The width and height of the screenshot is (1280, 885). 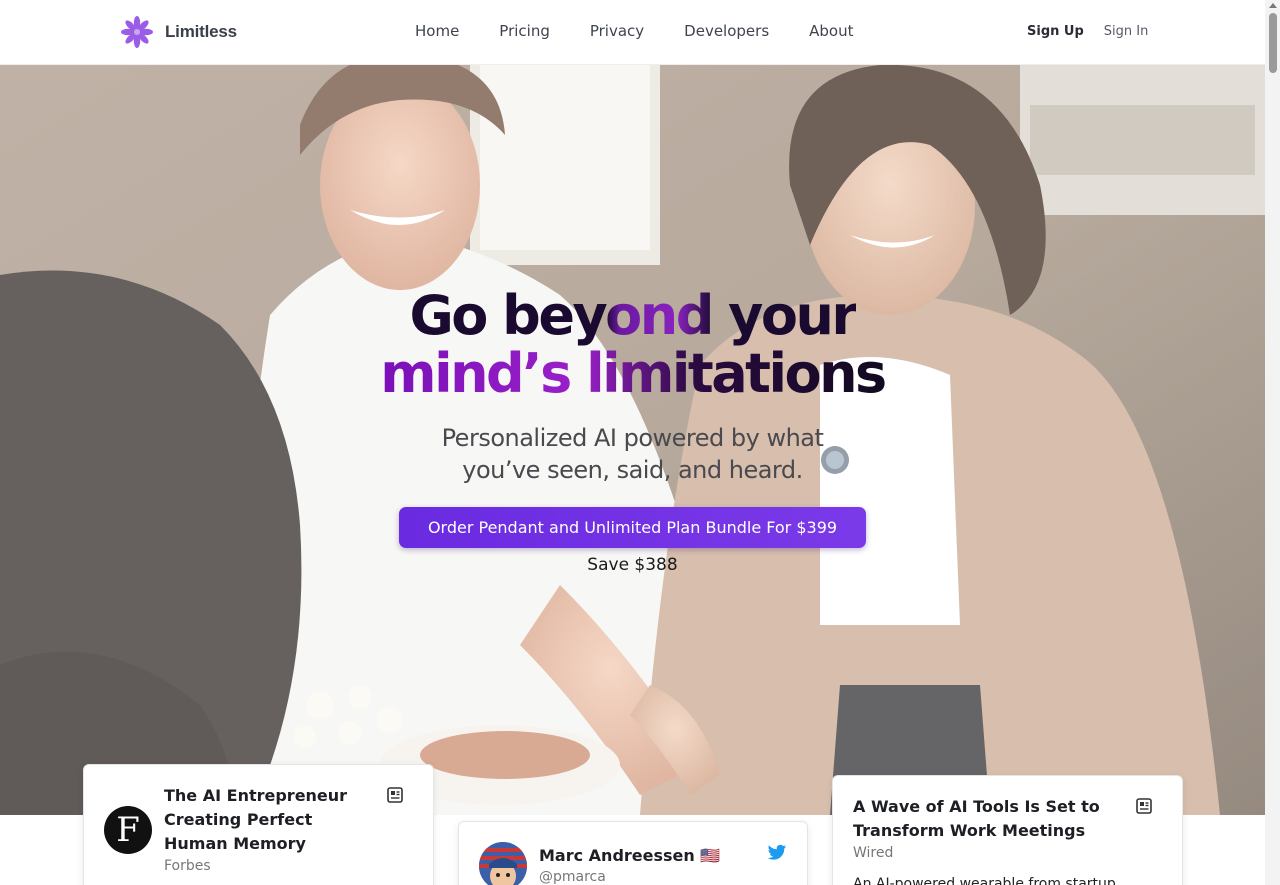 I want to click on nav-privacy: Privacy, so click(x=617, y=31).